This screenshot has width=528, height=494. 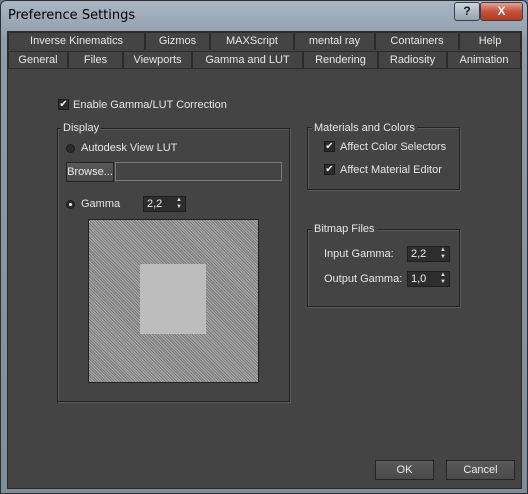 What do you see at coordinates (404, 470) in the screenshot?
I see `ok-button: OK` at bounding box center [404, 470].